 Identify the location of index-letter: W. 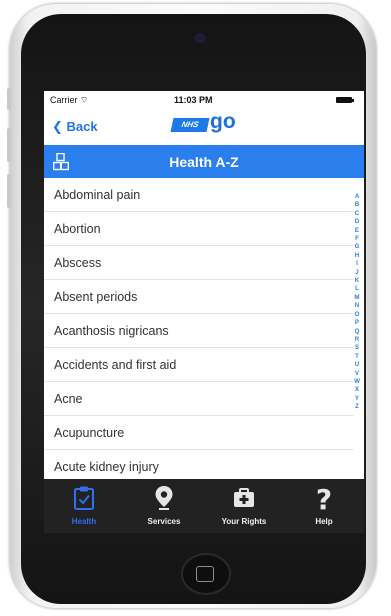
(357, 382).